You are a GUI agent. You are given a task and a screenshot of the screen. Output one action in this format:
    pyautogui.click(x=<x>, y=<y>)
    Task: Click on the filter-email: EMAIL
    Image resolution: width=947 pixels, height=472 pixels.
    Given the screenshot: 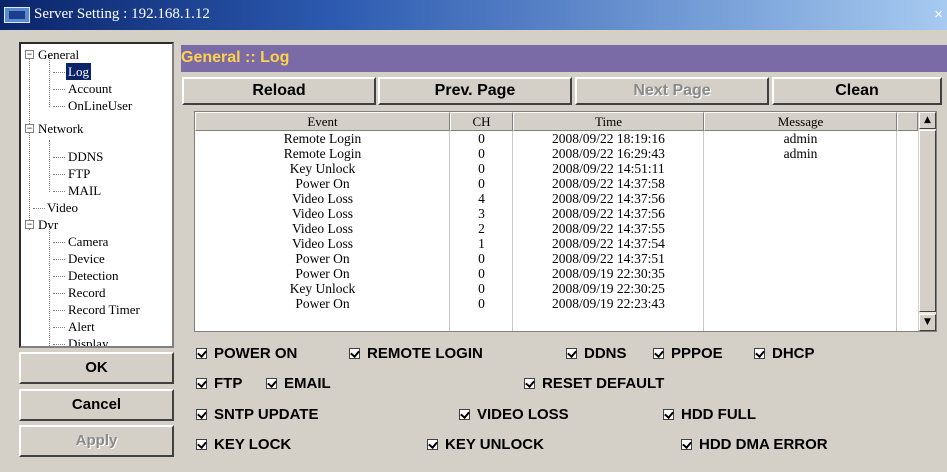 What is the action you would take?
    pyautogui.click(x=298, y=384)
    